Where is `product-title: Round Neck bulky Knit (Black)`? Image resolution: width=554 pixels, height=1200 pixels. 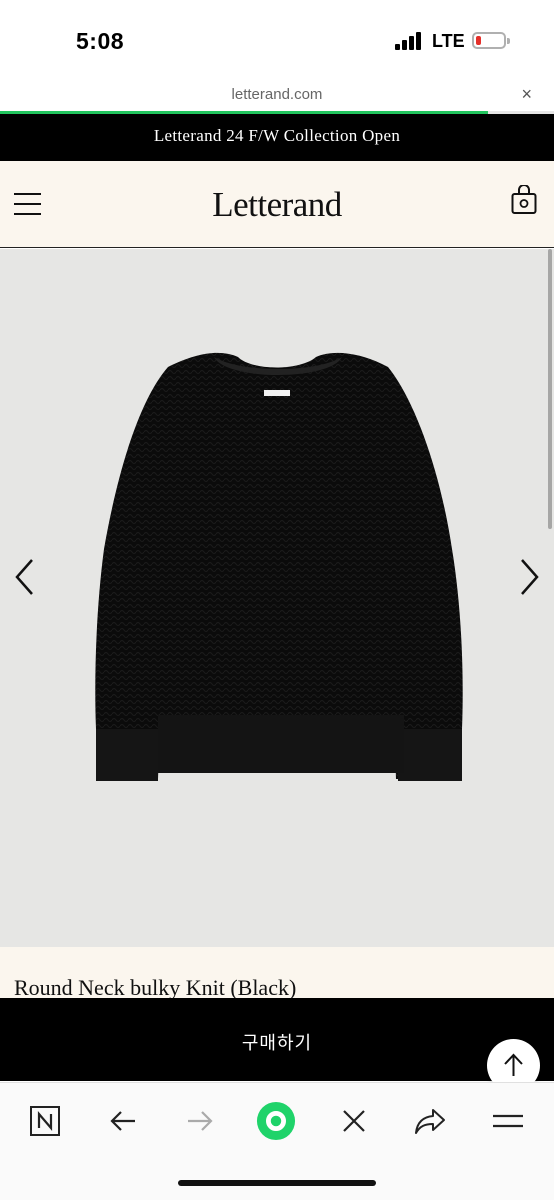 product-title: Round Neck bulky Knit (Black) is located at coordinates (155, 987).